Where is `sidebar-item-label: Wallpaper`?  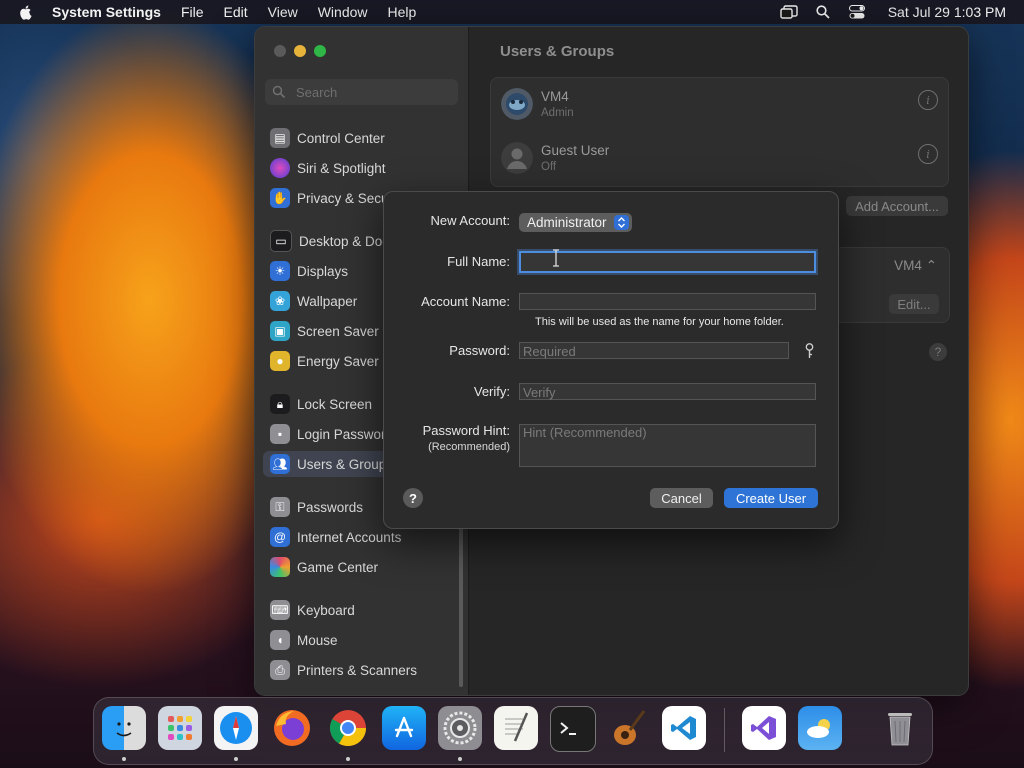
sidebar-item-label: Wallpaper is located at coordinates (327, 301).